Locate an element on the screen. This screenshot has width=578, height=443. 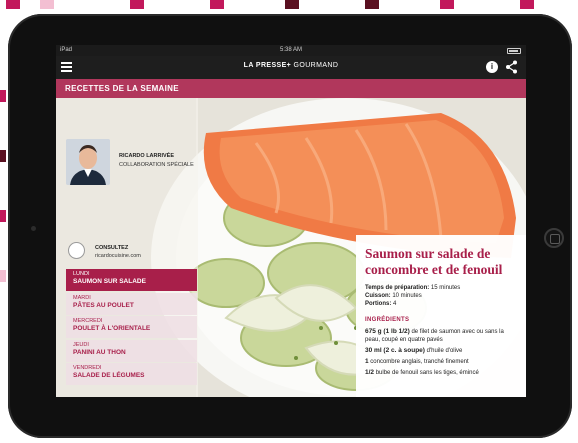
consult-link: ricardocuisine.com is located at coordinates (118, 256).